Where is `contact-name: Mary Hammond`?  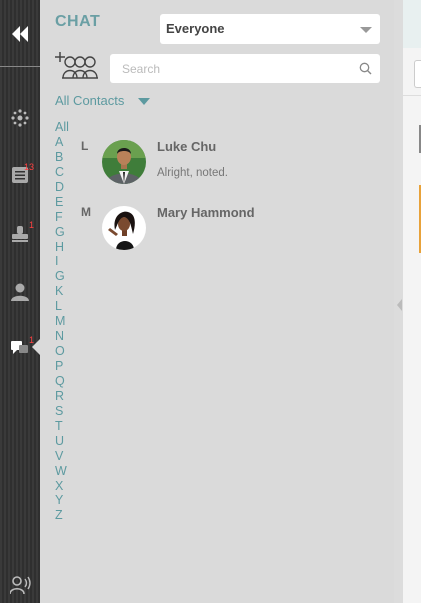 contact-name: Mary Hammond is located at coordinates (206, 212).